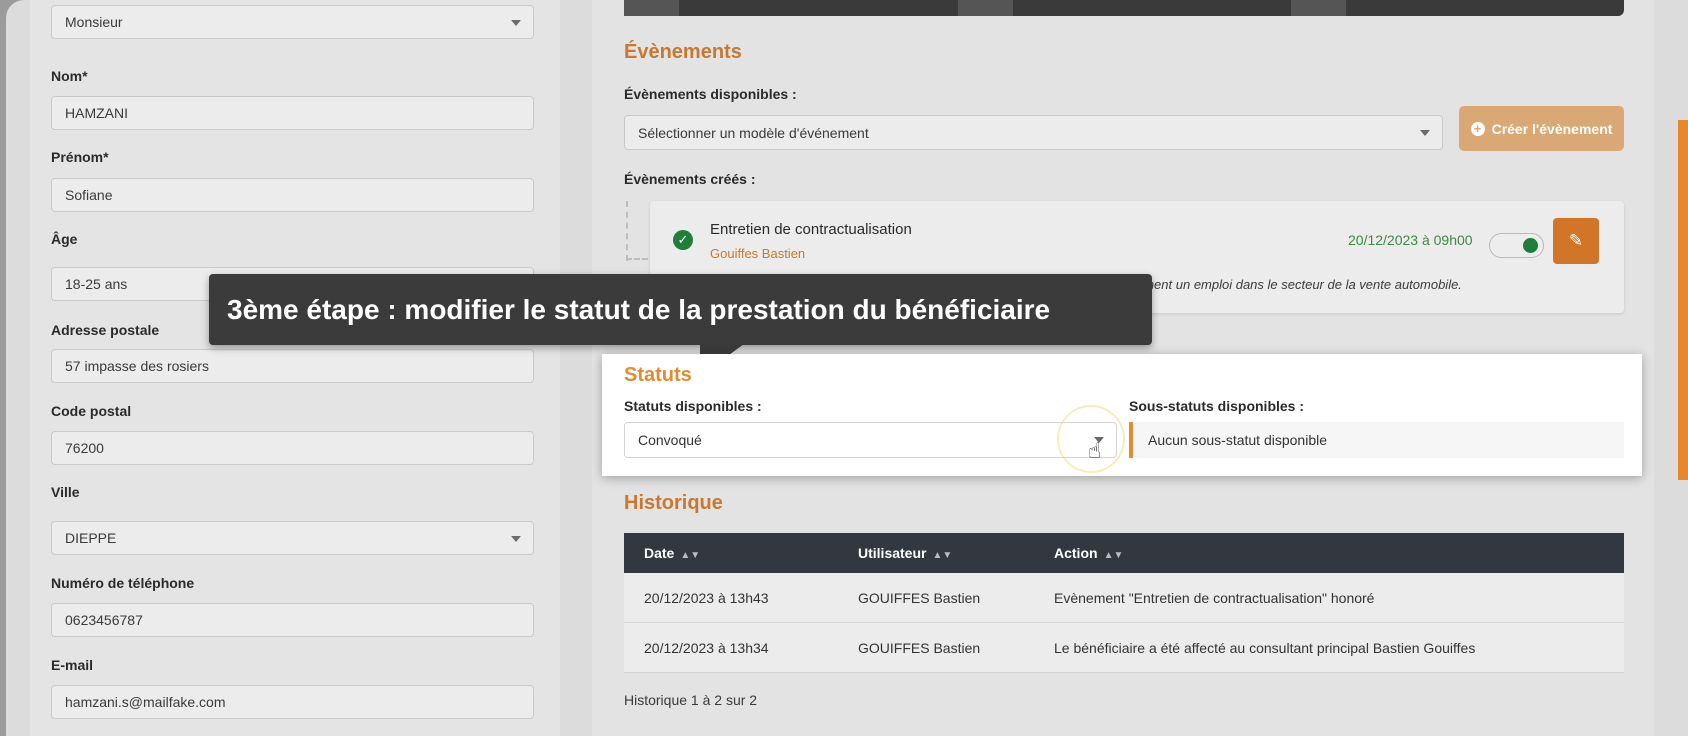 This screenshot has height=736, width=1688. I want to click on event-template-placeholder: Sélectionner un modèle d'événement, so click(753, 132).